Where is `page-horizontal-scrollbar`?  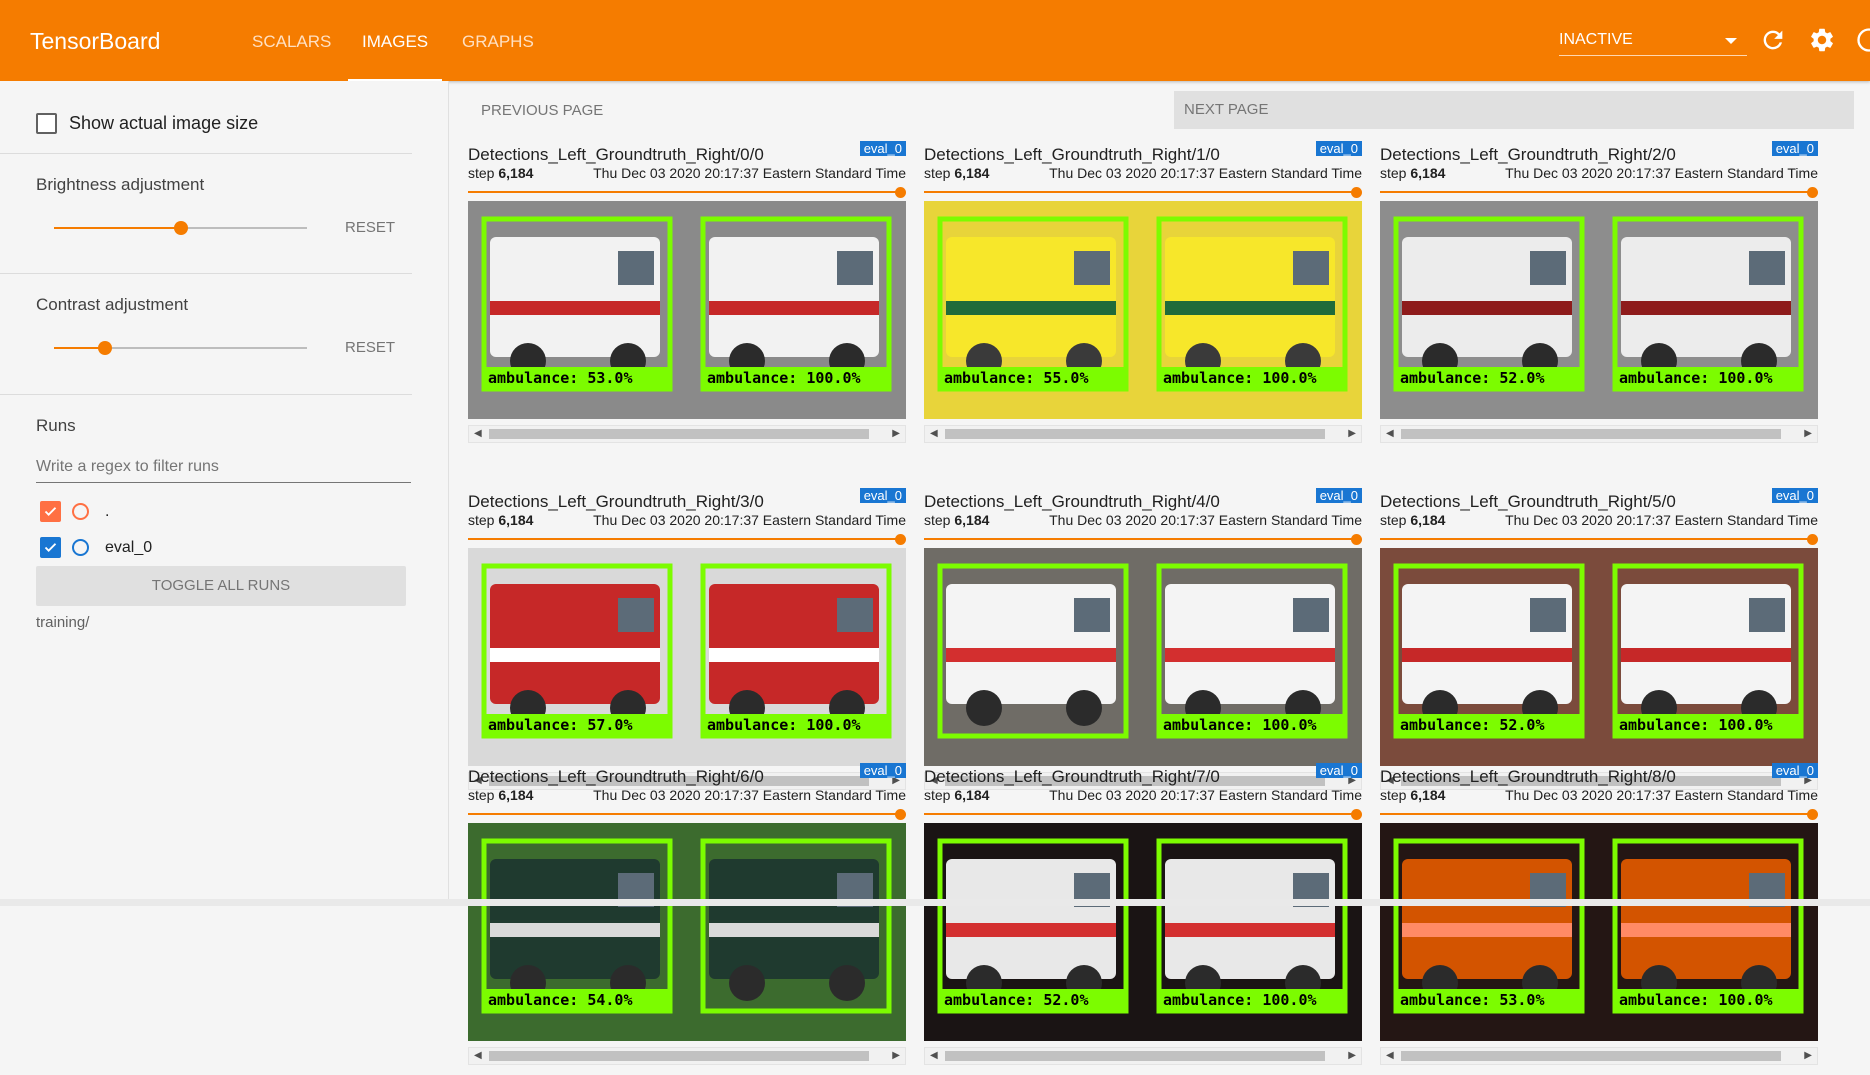
page-horizontal-scrollbar is located at coordinates (935, 902).